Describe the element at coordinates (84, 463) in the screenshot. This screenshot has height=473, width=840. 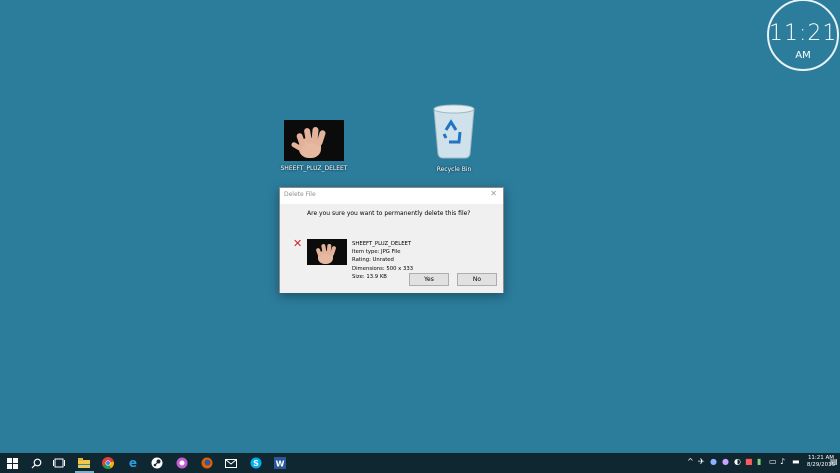
I see `file-explorer-icon` at that location.